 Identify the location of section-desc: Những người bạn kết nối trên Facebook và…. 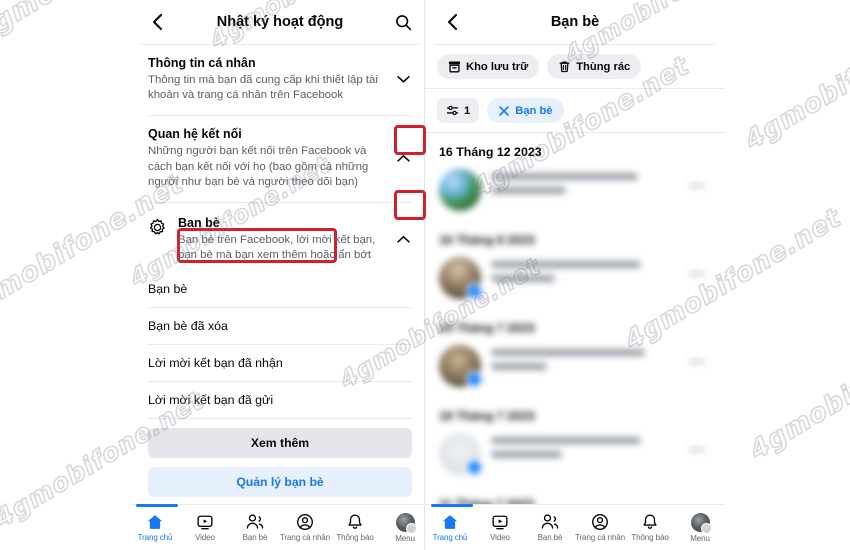
(258, 166).